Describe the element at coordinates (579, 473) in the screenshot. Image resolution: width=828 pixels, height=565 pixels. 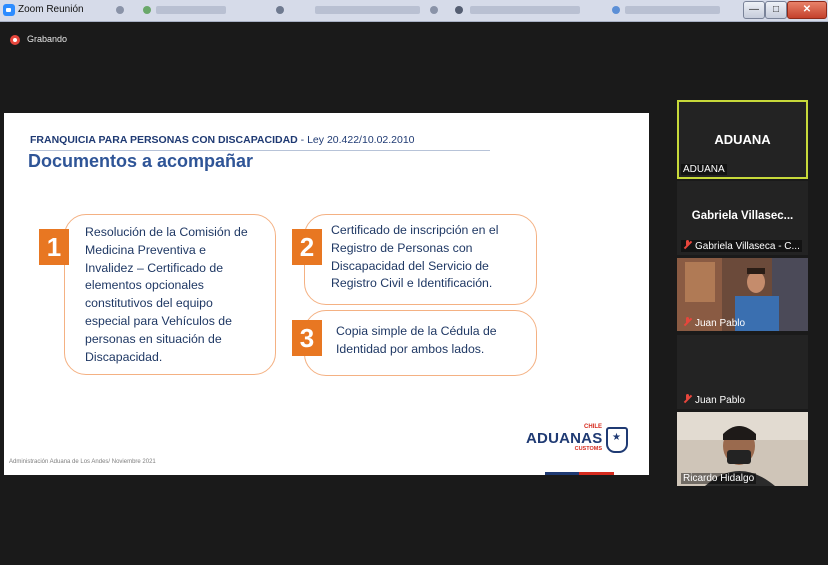
I see `flag-strip` at that location.